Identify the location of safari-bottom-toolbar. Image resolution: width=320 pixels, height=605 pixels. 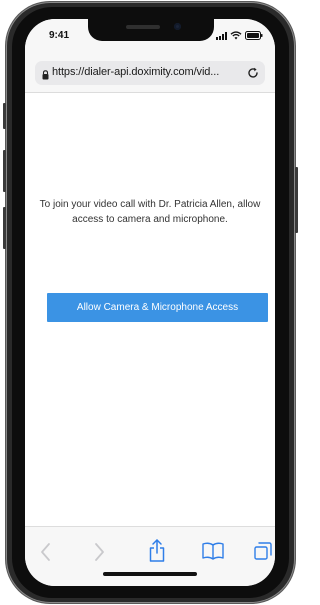
(150, 556).